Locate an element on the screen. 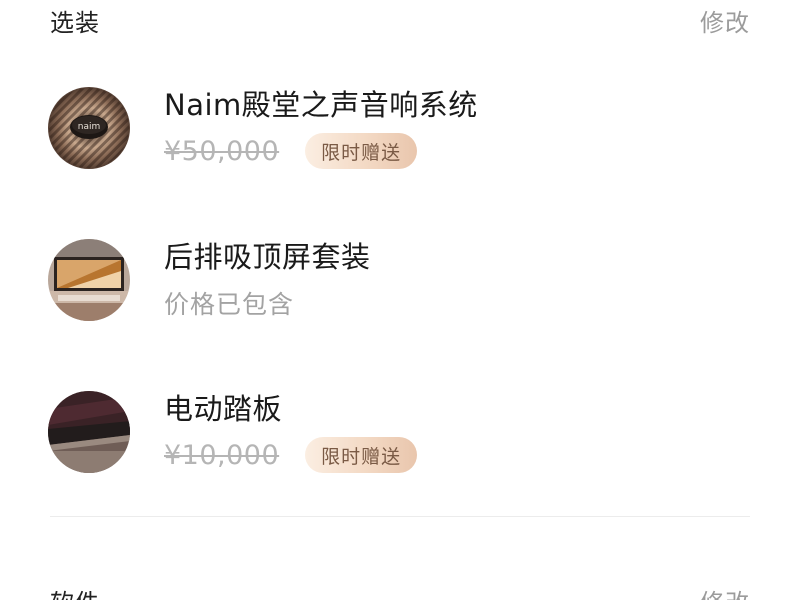 Image resolution: width=800 pixels, height=600 pixels. option-item-naim-audio: naim Naim殿堂之声音响系统 ¥50,000 限时赠送 is located at coordinates (399, 128).